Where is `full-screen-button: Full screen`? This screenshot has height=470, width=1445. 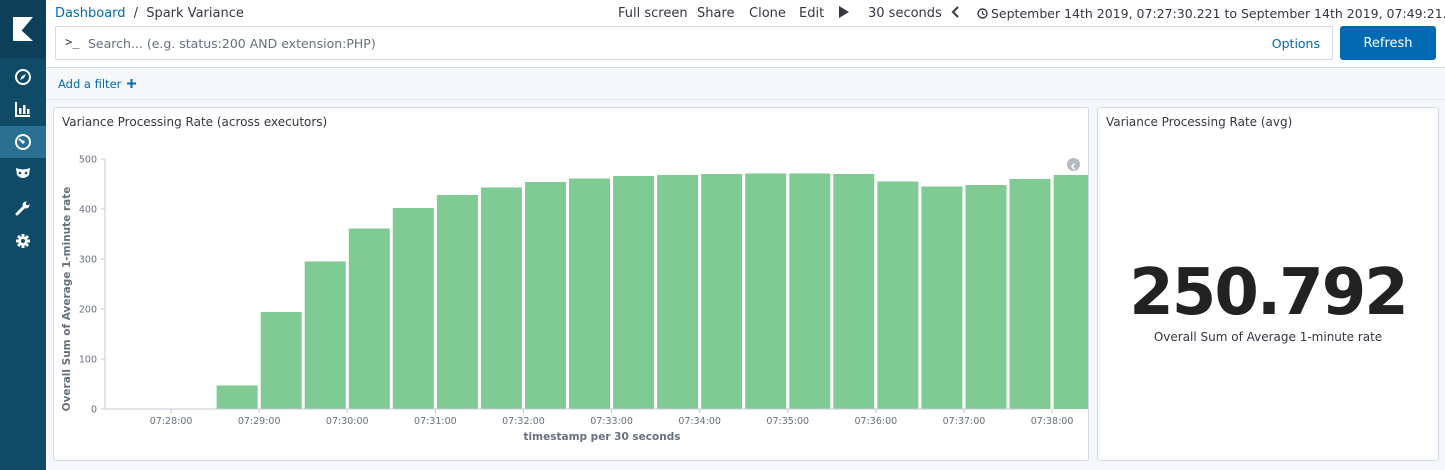 full-screen-button: Full screen is located at coordinates (653, 14).